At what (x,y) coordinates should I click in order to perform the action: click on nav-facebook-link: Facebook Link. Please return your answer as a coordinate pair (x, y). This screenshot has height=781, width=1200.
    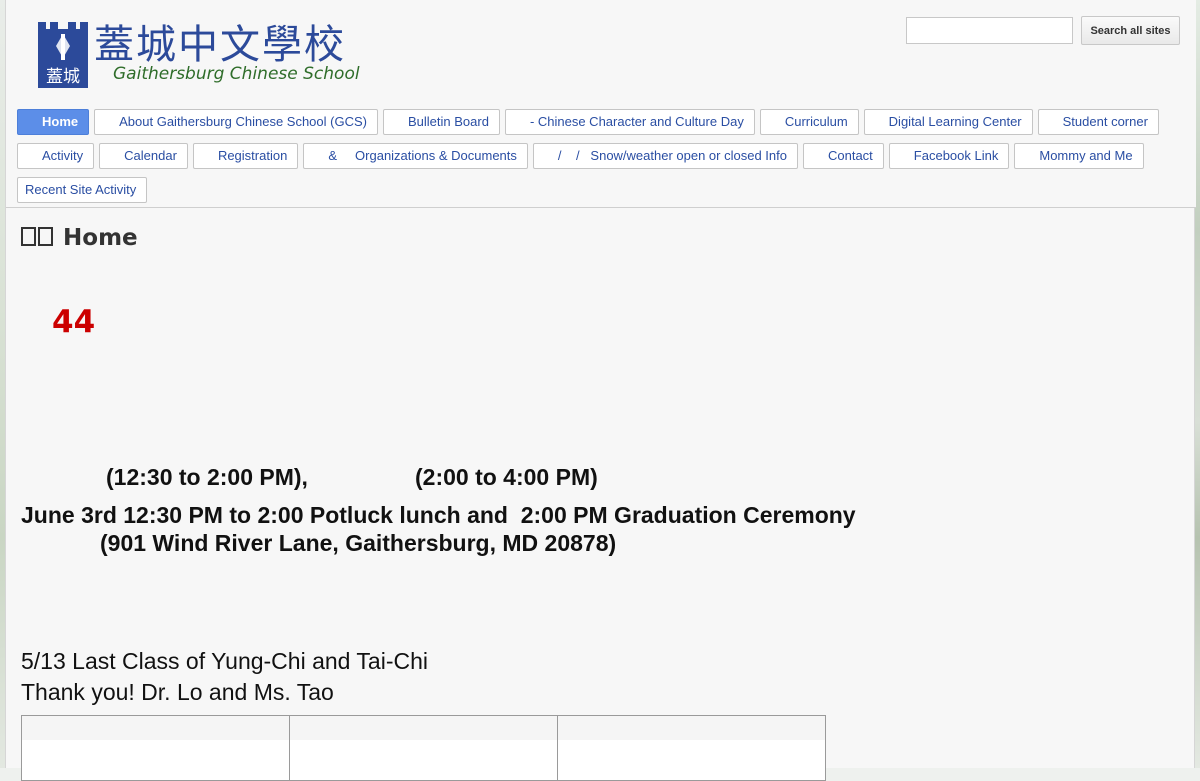
    Looking at the image, I should click on (949, 156).